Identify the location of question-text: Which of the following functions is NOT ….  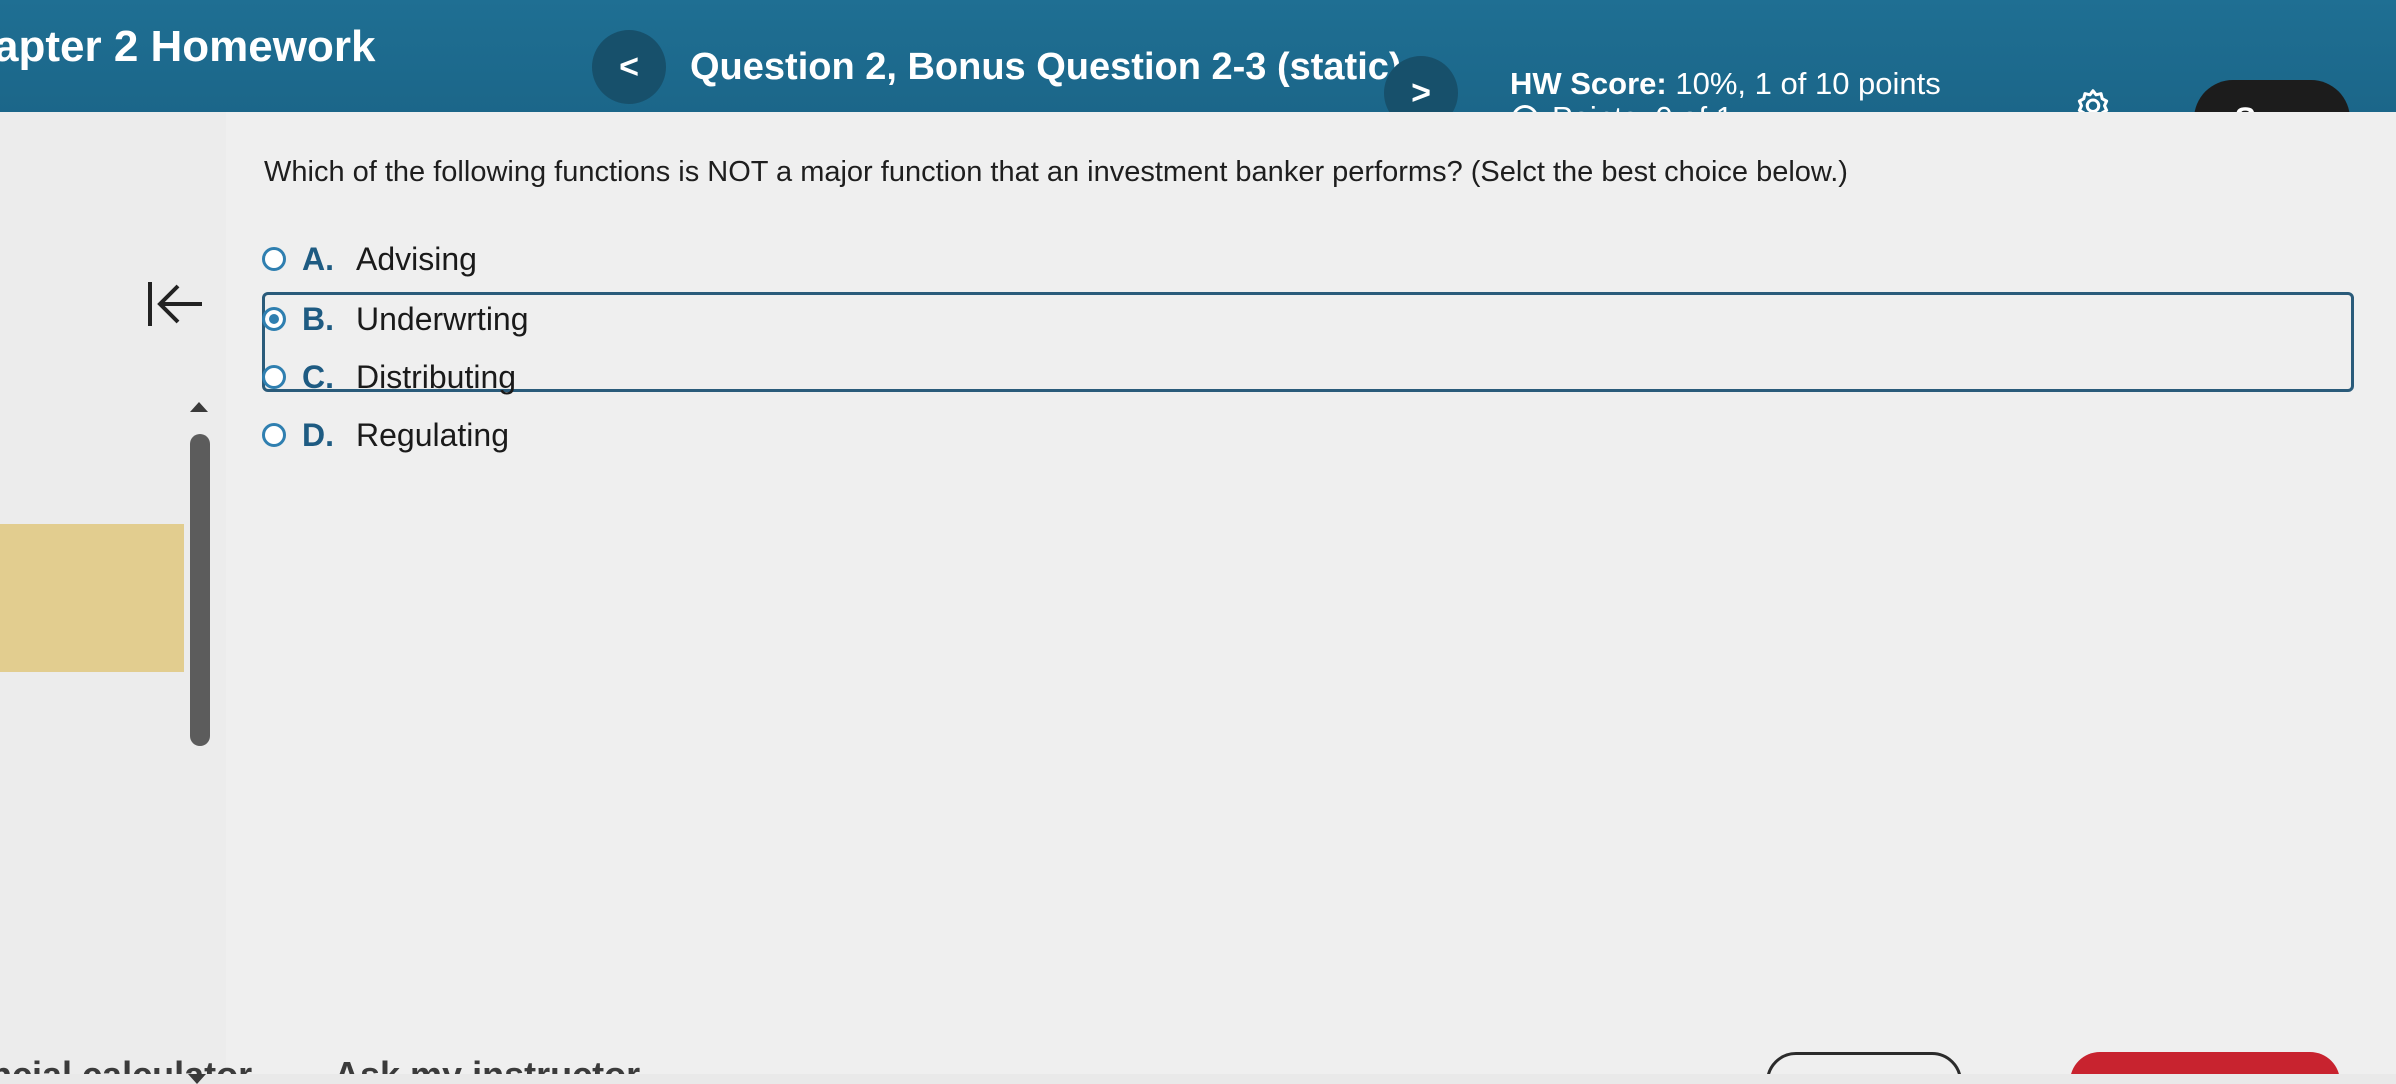
(1056, 172).